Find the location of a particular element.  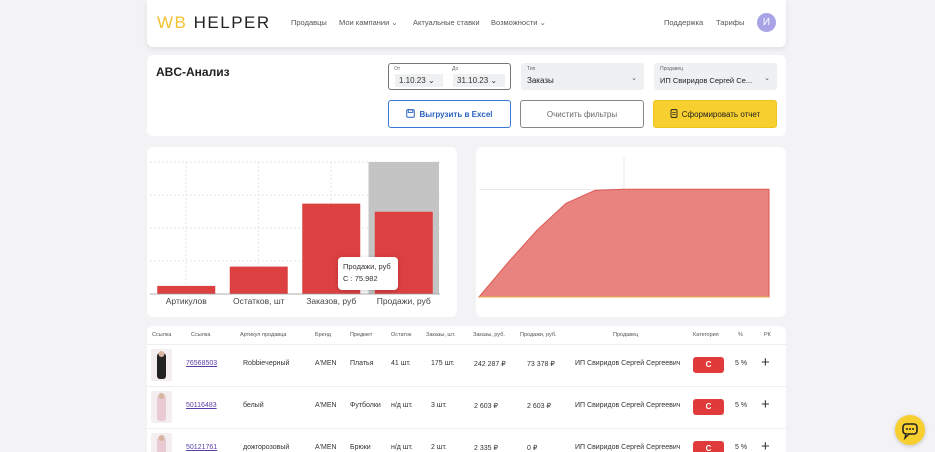

seller-name: ИП Свиридов Сергей Сергеевич is located at coordinates (628, 405).